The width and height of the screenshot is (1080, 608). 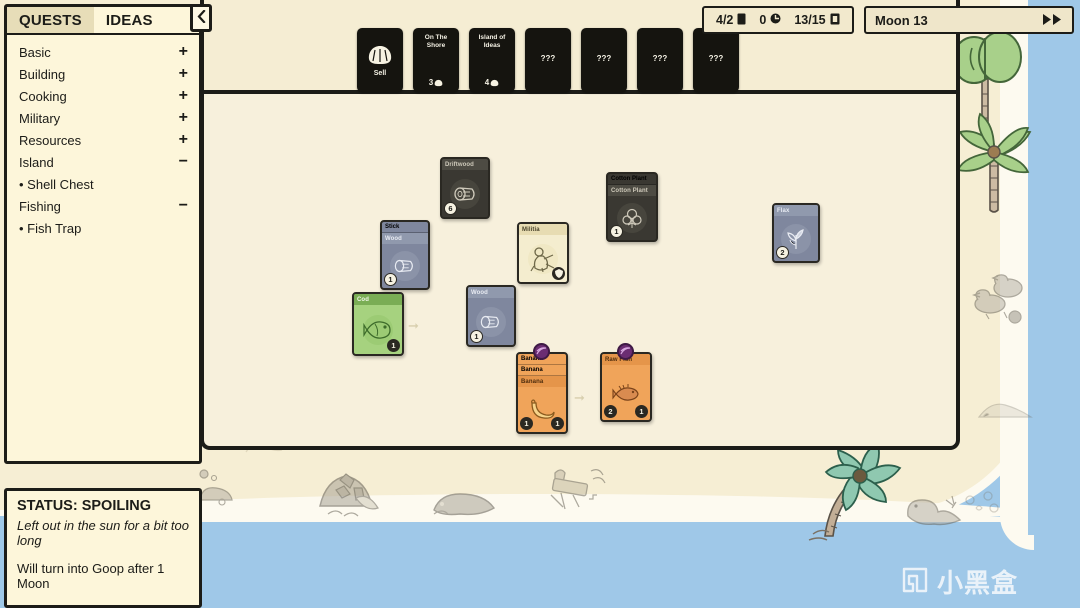 What do you see at coordinates (36, 162) in the screenshot?
I see `quest-category-label: Island` at bounding box center [36, 162].